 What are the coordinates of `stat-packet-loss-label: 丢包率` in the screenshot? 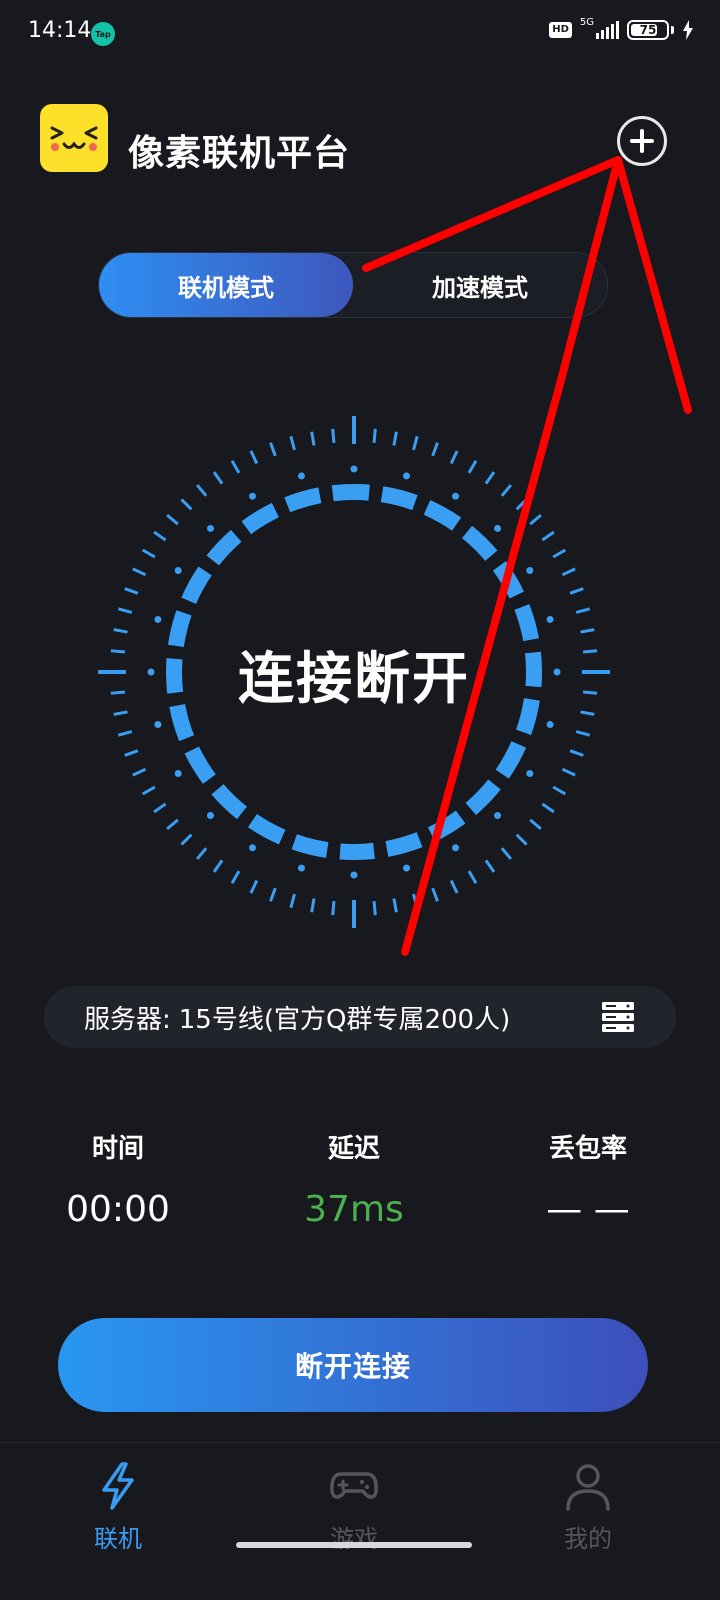 It's located at (587, 1149).